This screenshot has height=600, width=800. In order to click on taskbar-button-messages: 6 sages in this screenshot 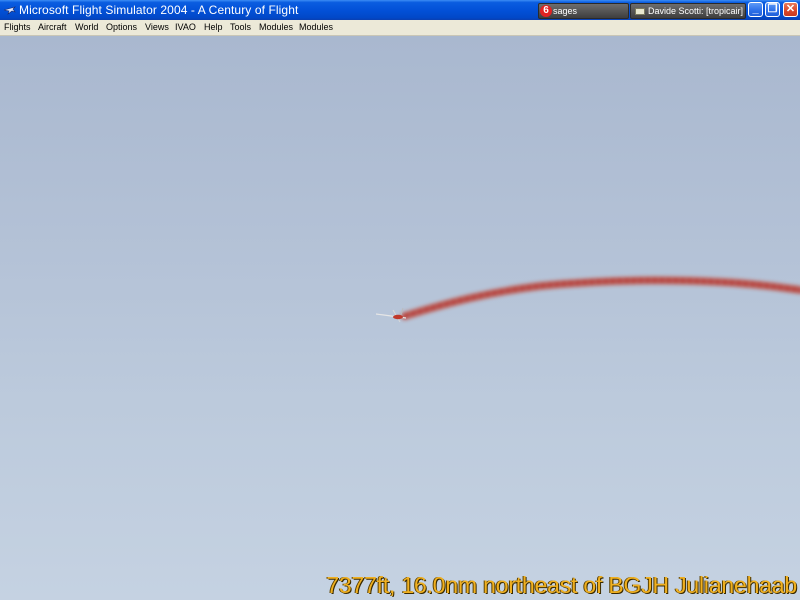, I will do `click(583, 11)`.